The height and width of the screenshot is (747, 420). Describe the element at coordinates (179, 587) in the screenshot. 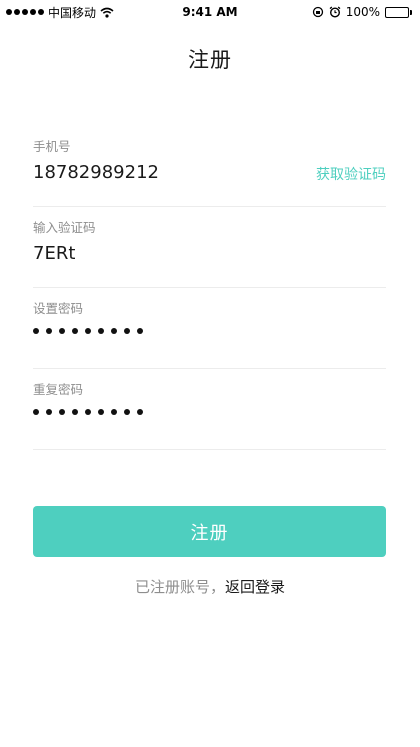

I see `login-prompt-text: 已注册账号，` at that location.